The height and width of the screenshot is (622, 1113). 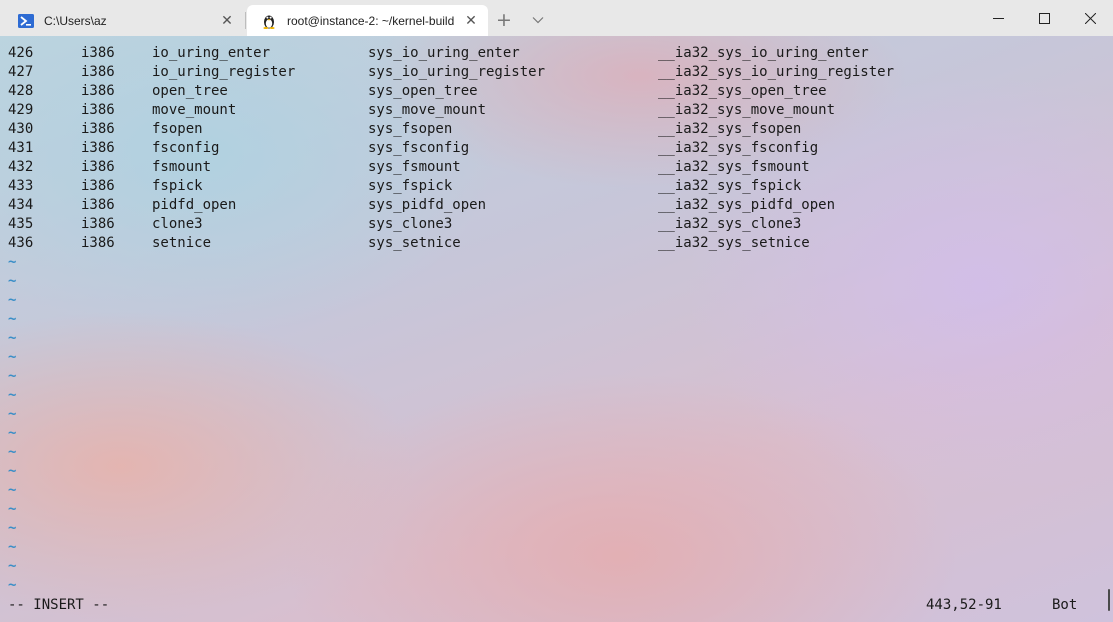 What do you see at coordinates (410, 224) in the screenshot?
I see `syscall-entry: sys_clone3` at bounding box center [410, 224].